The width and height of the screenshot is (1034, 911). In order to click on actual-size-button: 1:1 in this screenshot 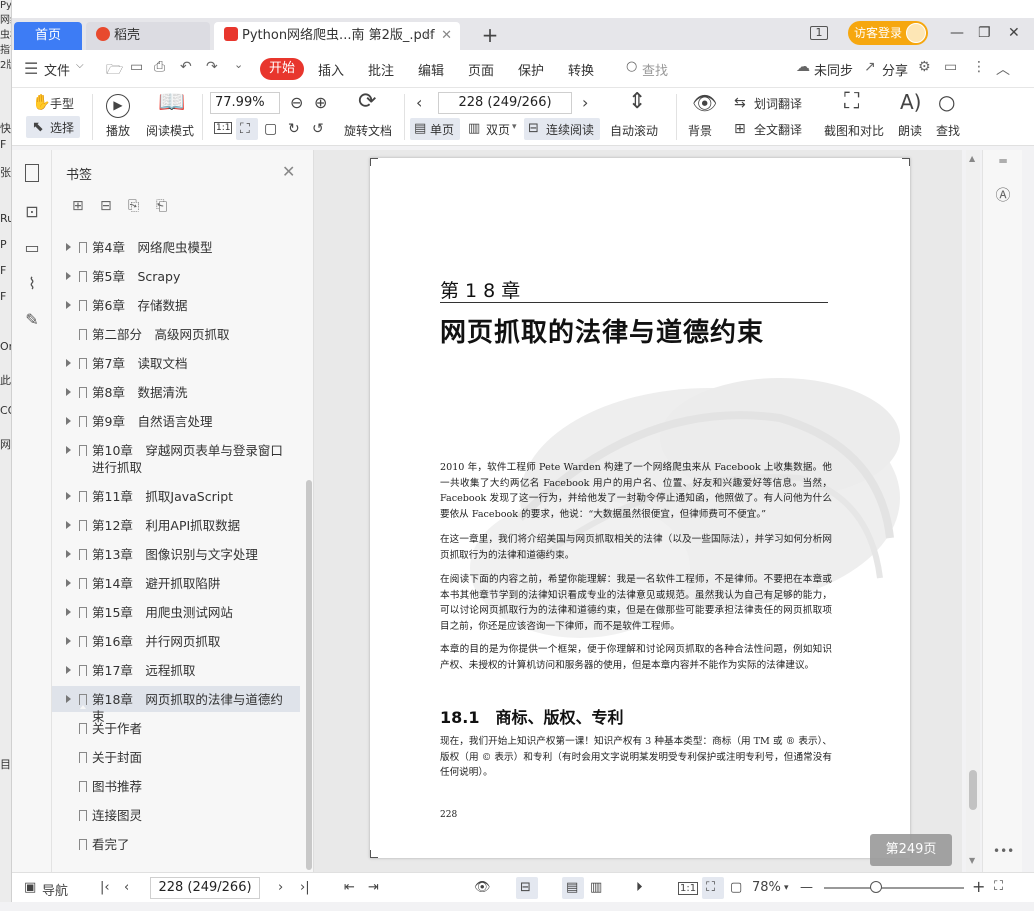, I will do `click(688, 888)`.